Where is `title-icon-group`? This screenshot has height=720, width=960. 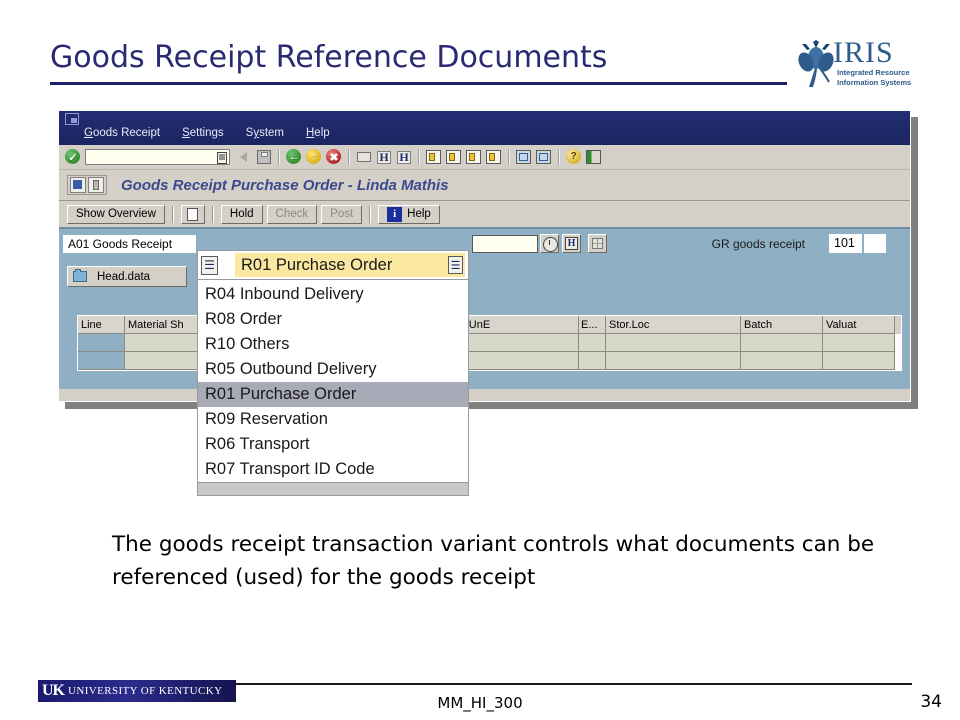 title-icon-group is located at coordinates (87, 185).